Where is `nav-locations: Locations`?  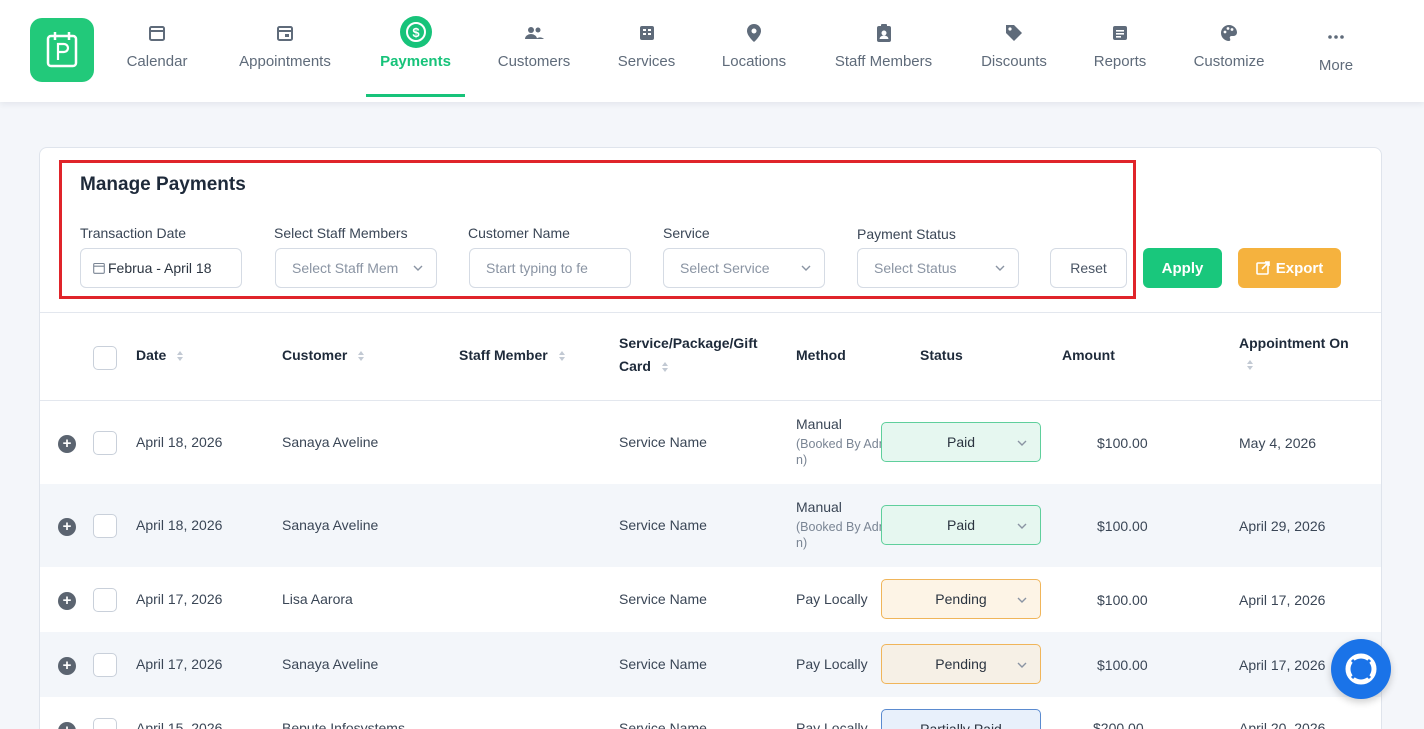
nav-locations: Locations is located at coordinates (754, 51).